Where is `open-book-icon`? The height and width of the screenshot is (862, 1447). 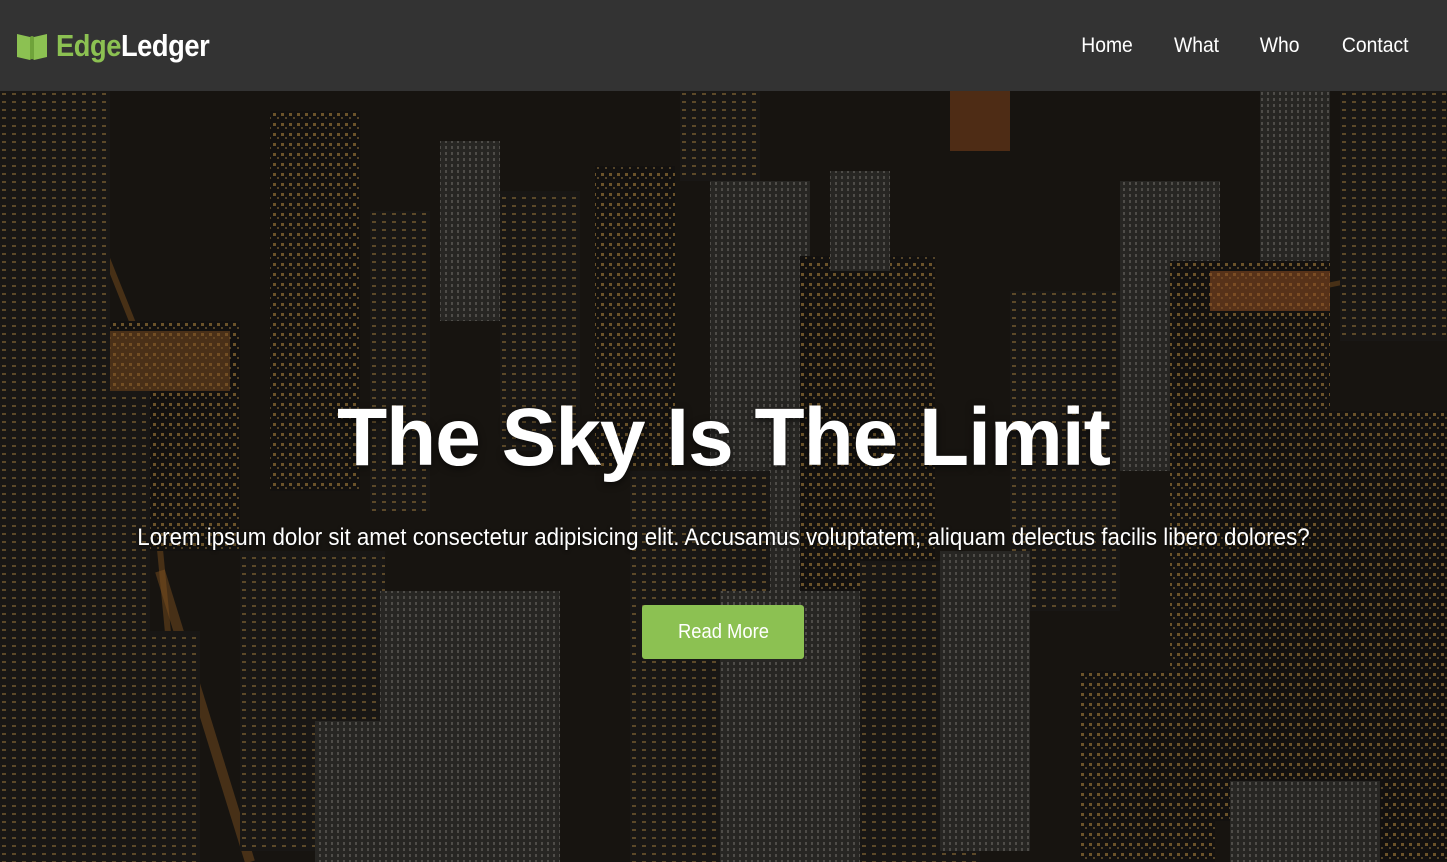
open-book-icon is located at coordinates (32, 46).